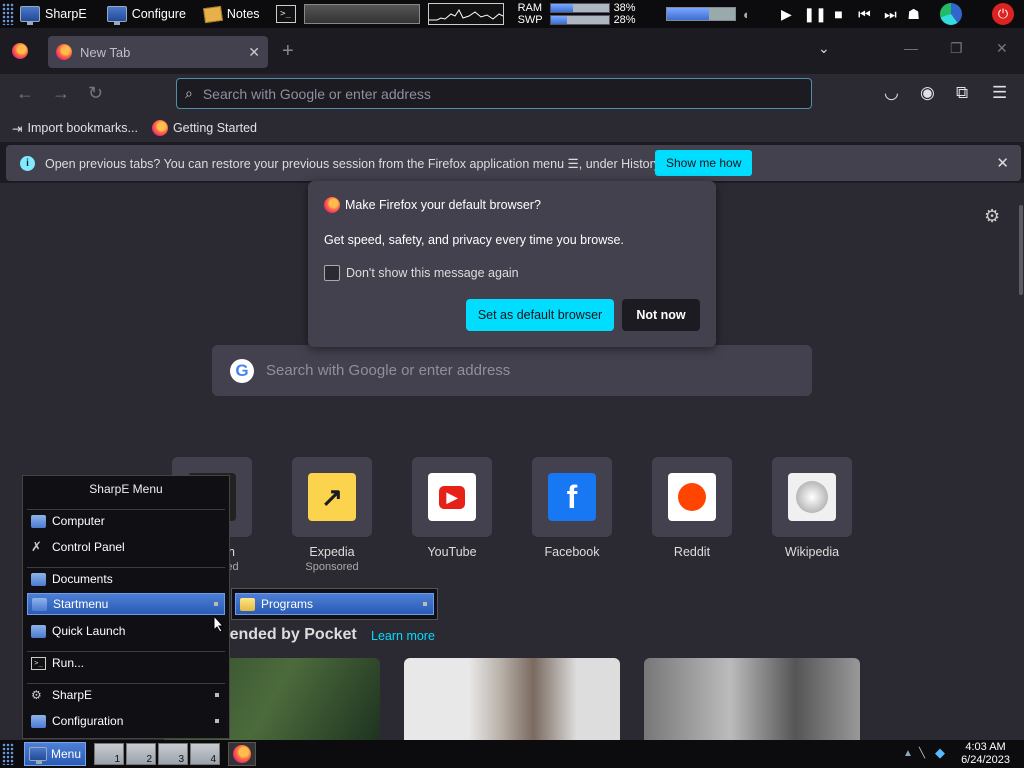 The width and height of the screenshot is (1024, 768). What do you see at coordinates (940, 753) in the screenshot?
I see `tray-app-icon: ◆` at bounding box center [940, 753].